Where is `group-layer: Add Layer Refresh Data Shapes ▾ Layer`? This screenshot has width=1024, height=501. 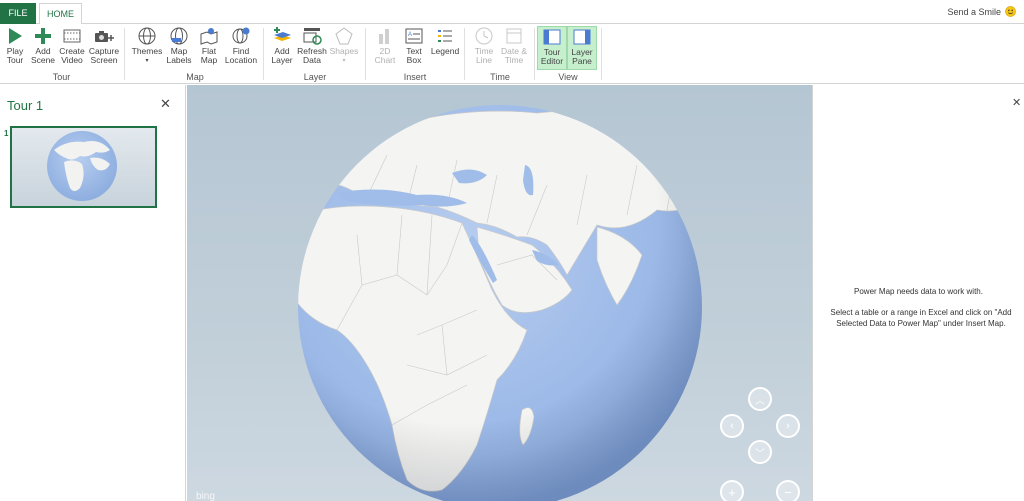
group-layer: Add Layer Refresh Data Shapes ▾ Layer is located at coordinates (315, 54).